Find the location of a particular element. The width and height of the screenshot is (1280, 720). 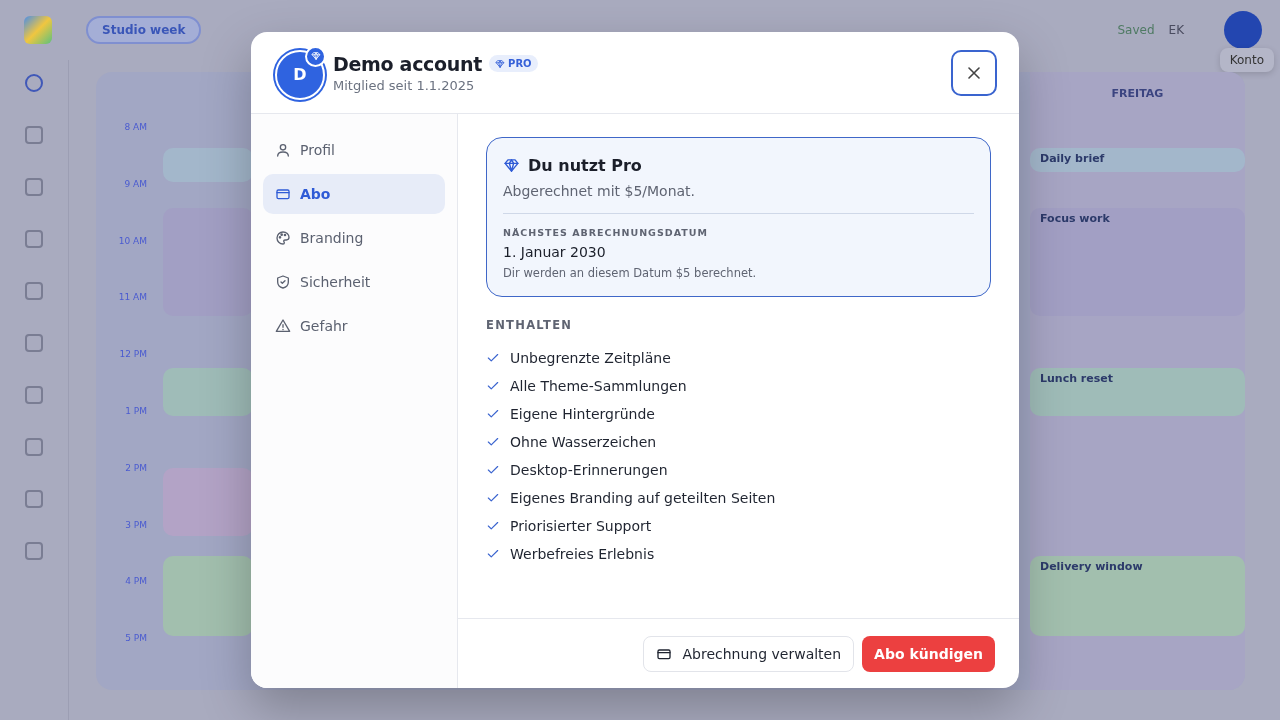

plan-title: Du nutzt Pro is located at coordinates (585, 165).